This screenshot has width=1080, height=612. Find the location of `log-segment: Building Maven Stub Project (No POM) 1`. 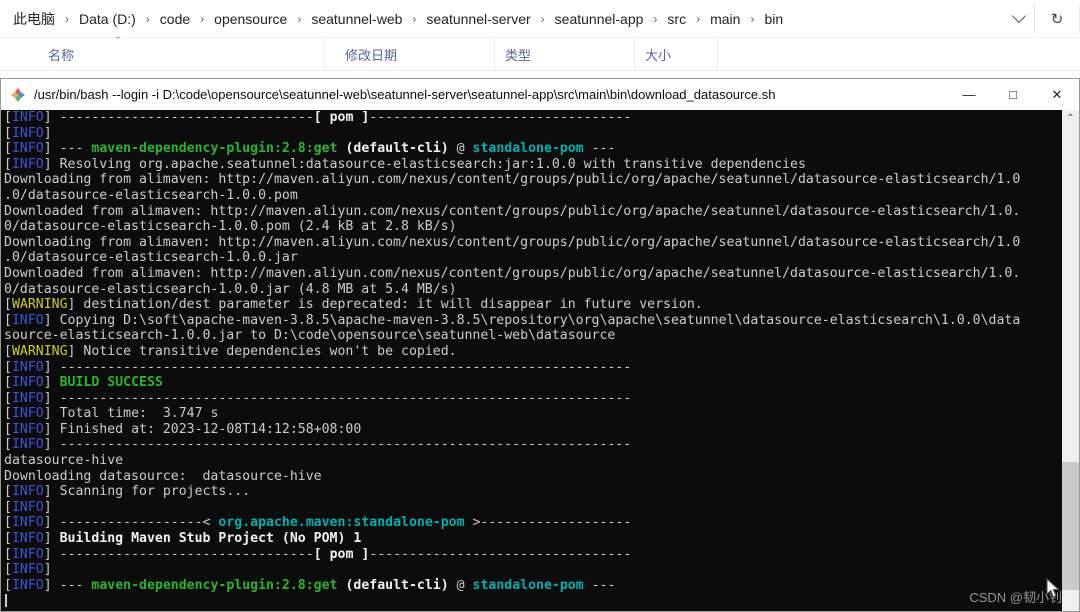

log-segment: Building Maven Stub Project (No POM) 1 is located at coordinates (210, 539).